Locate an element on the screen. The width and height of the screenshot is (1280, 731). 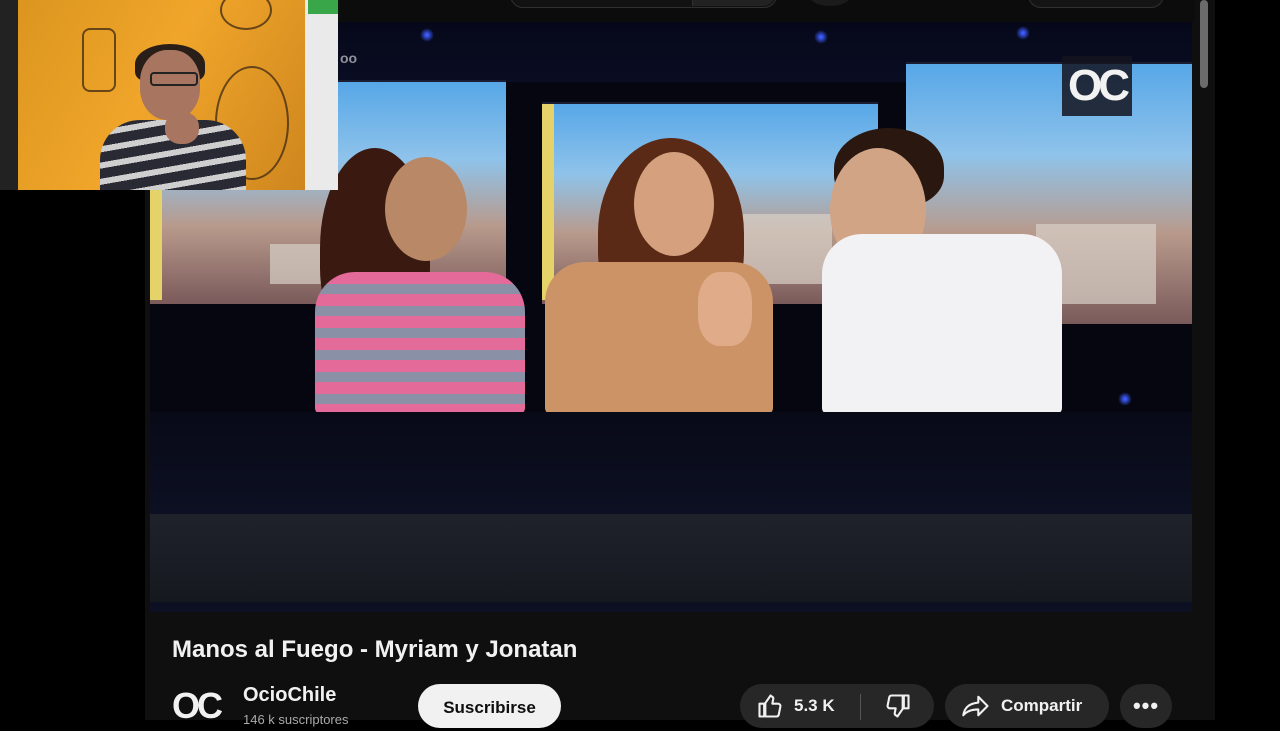
reactor-glasses is located at coordinates (174, 79).